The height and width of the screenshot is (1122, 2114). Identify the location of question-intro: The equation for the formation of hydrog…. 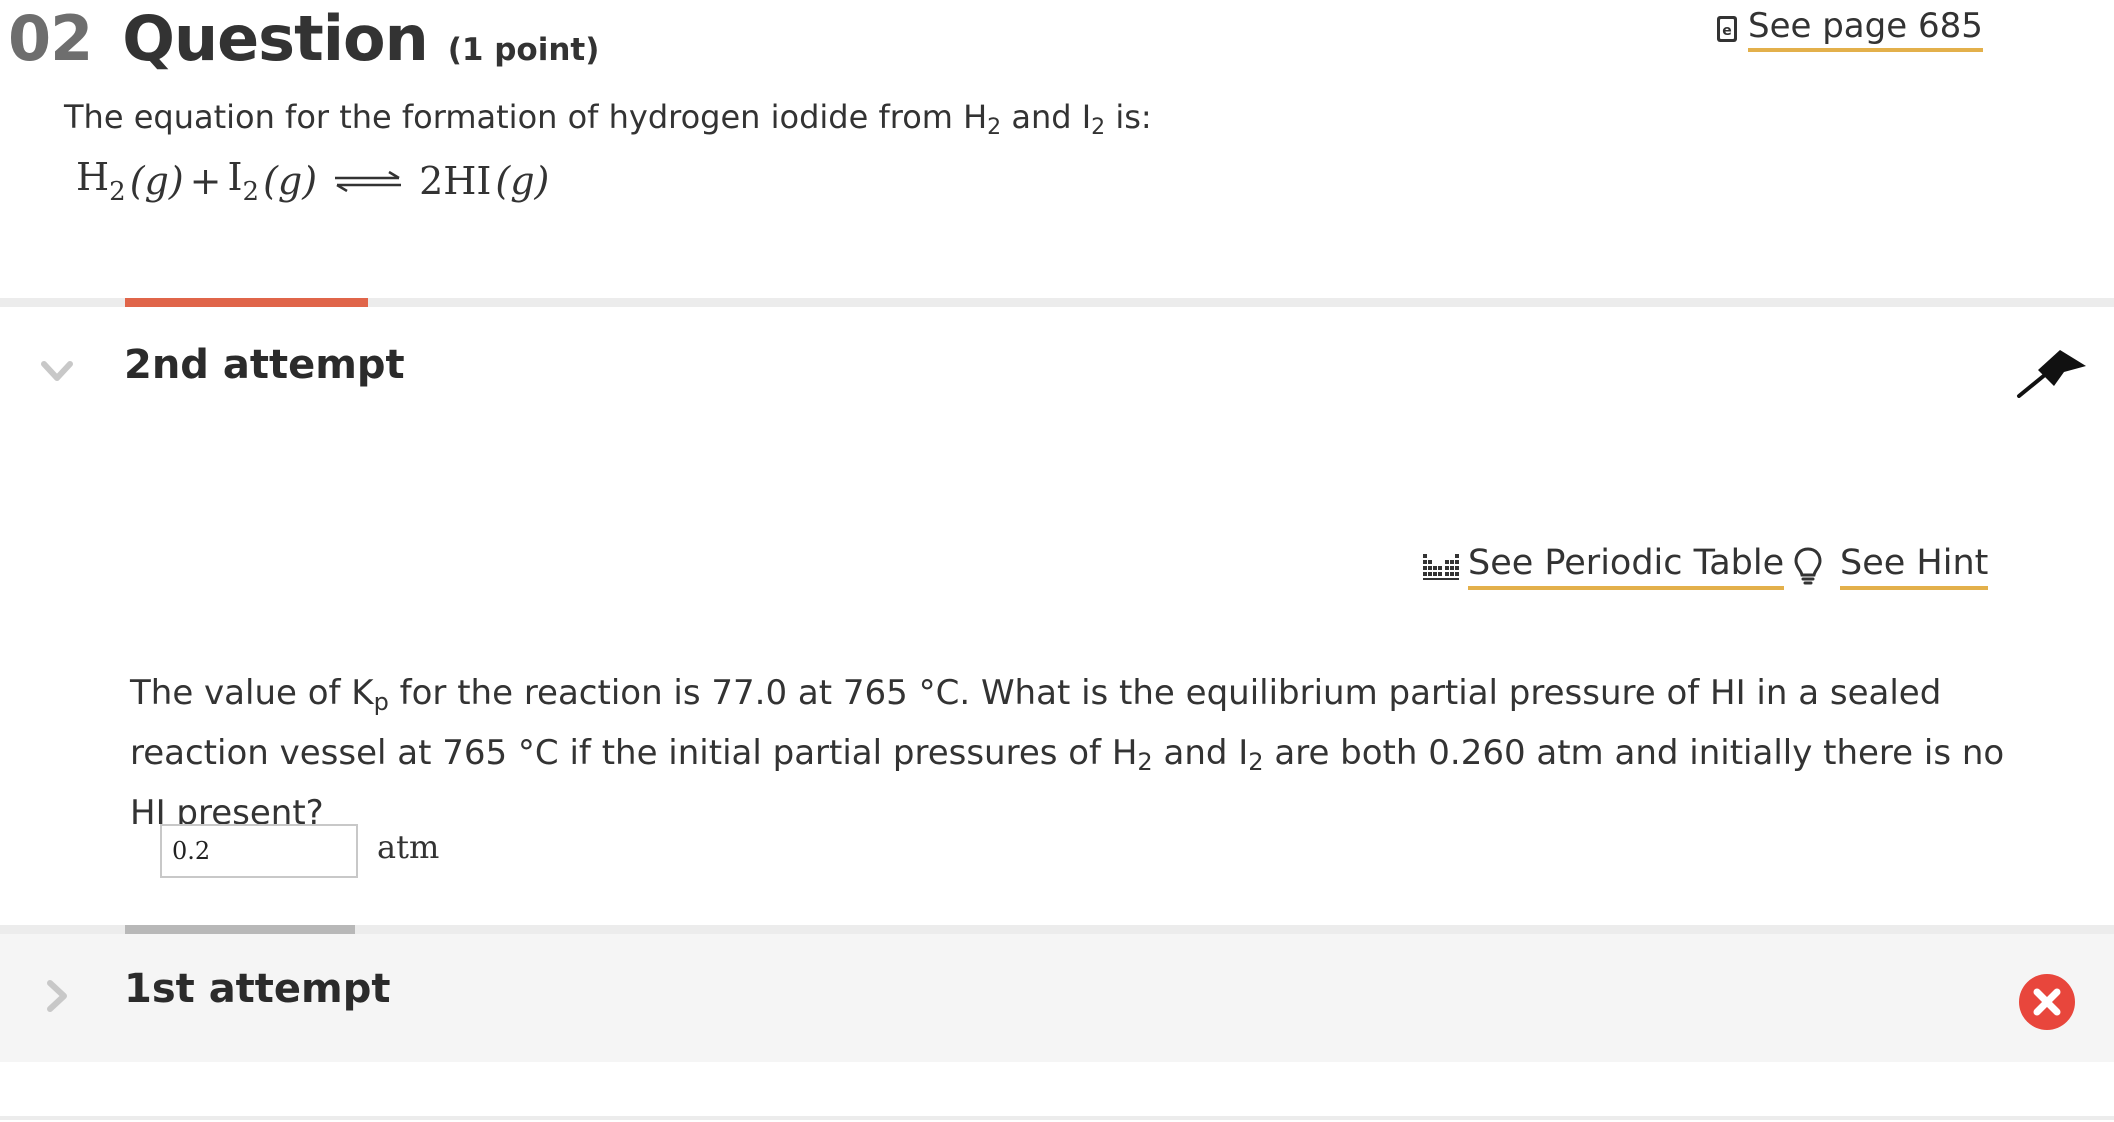
(608, 119).